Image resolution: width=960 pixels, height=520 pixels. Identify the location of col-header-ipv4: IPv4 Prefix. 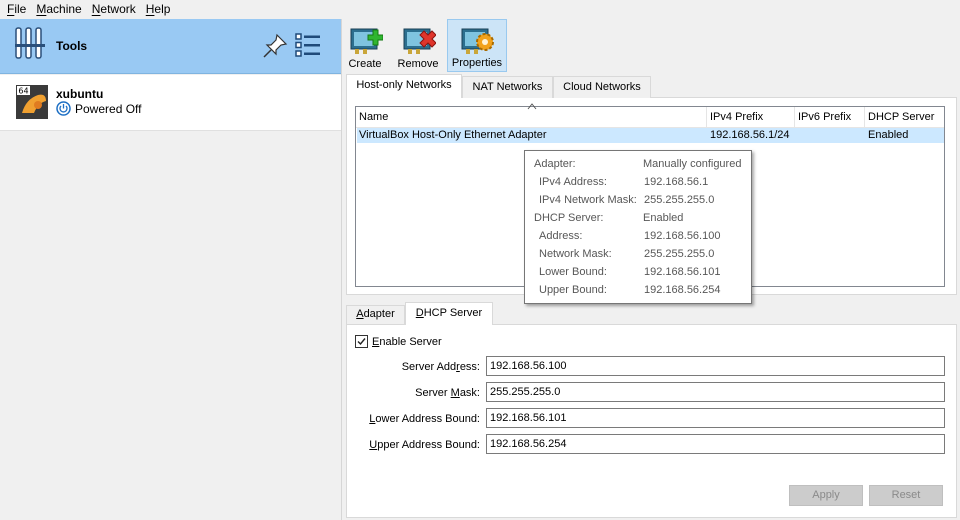
(751, 117).